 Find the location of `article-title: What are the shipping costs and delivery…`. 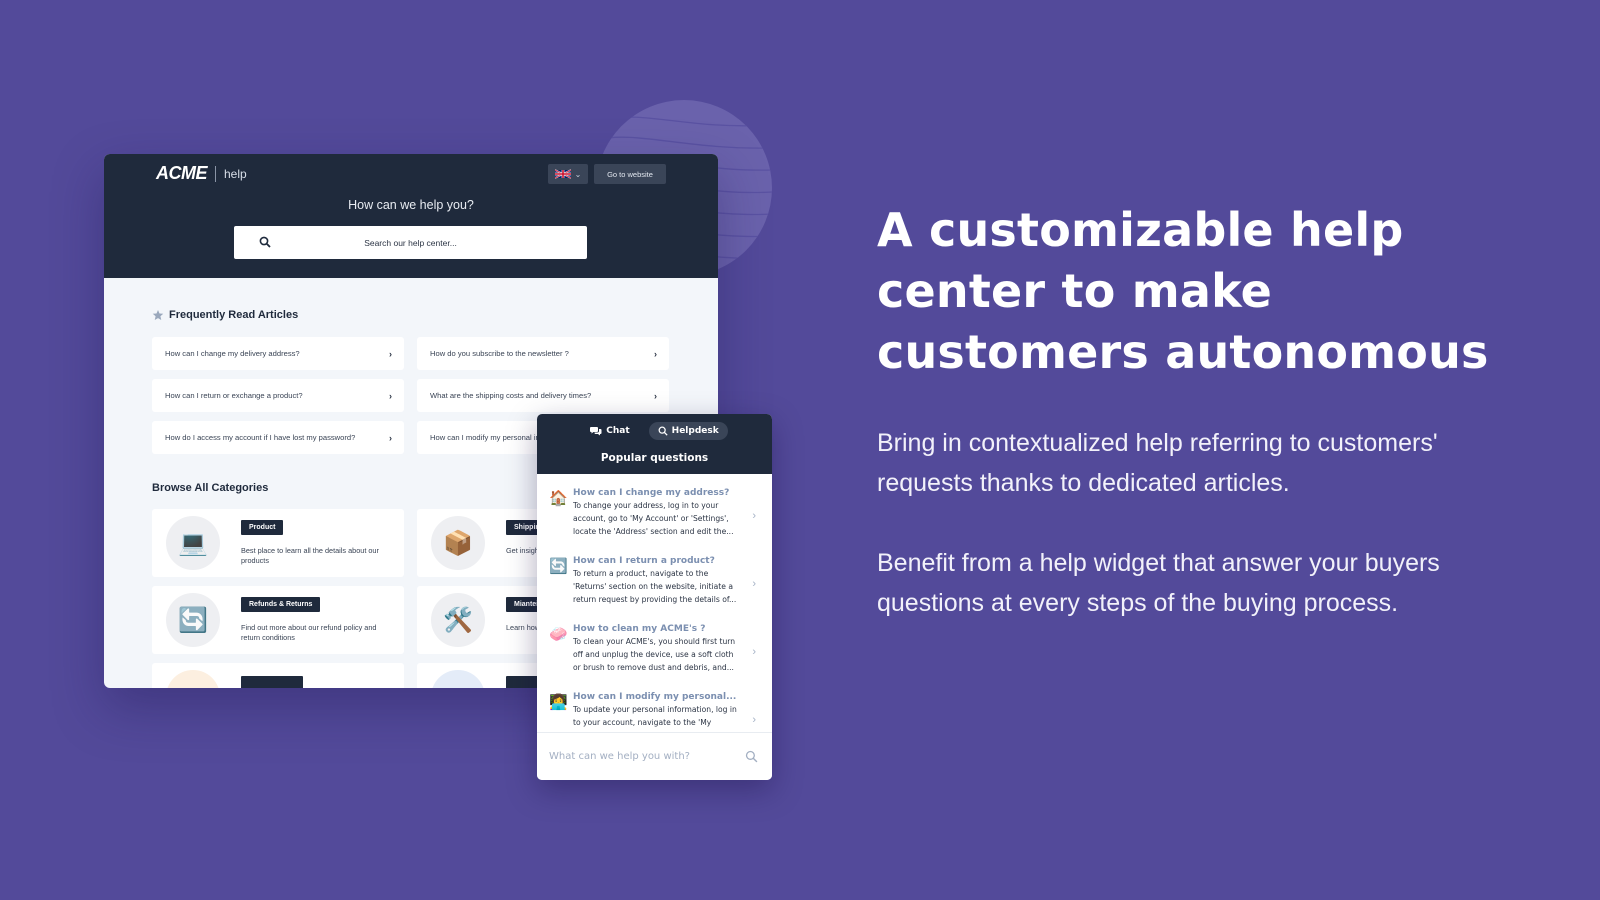

article-title: What are the shipping costs and delivery… is located at coordinates (511, 395).